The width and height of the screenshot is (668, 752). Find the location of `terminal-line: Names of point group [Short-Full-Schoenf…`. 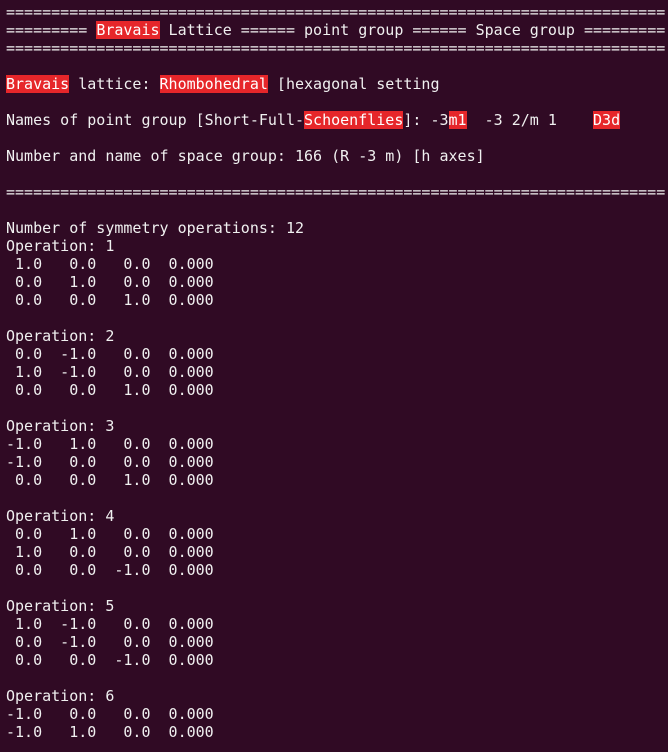

terminal-line: Names of point group [Short-Full-Schoenf… is located at coordinates (335, 120).